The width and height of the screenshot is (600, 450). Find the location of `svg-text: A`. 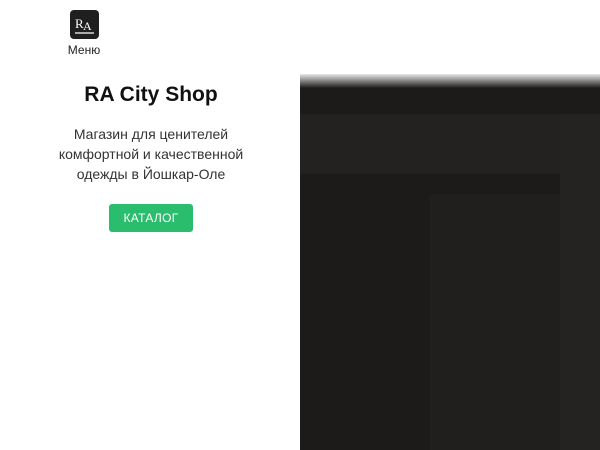

svg-text: A is located at coordinates (87, 26).